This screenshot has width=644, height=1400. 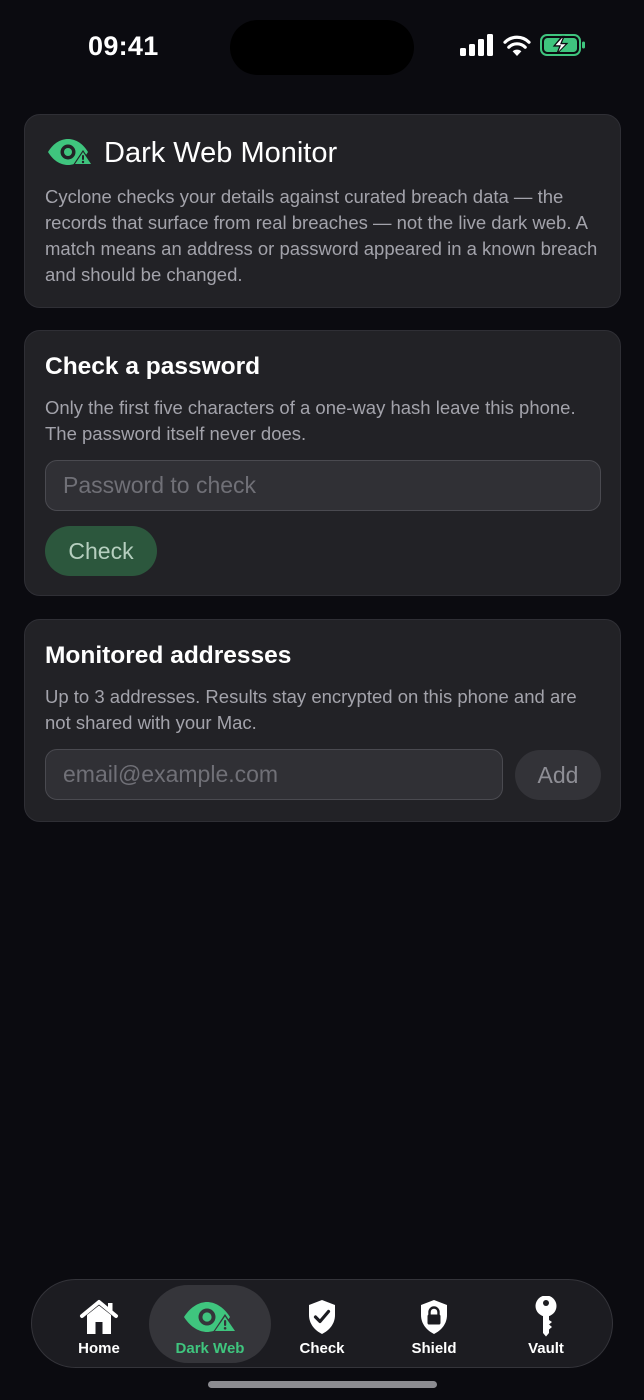 I want to click on hero-header: Dark Web Monitor, so click(x=192, y=153).